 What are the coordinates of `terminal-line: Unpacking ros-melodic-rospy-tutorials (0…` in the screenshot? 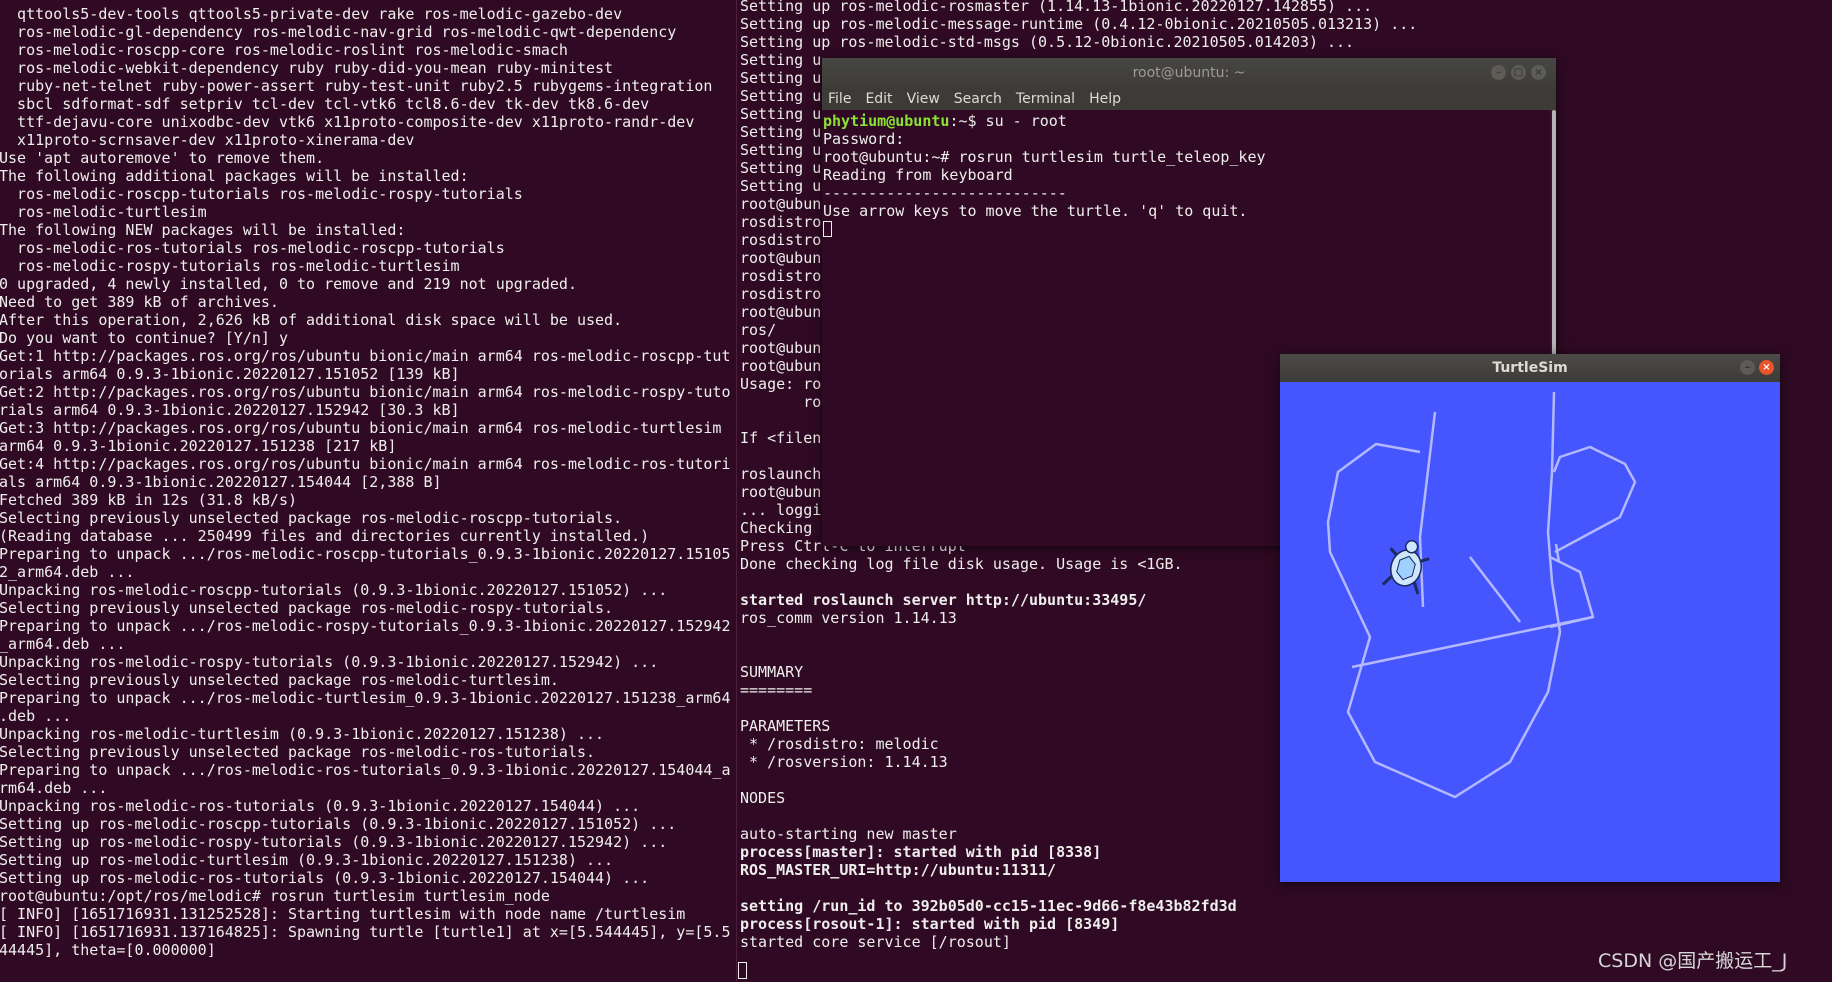 It's located at (329, 662).